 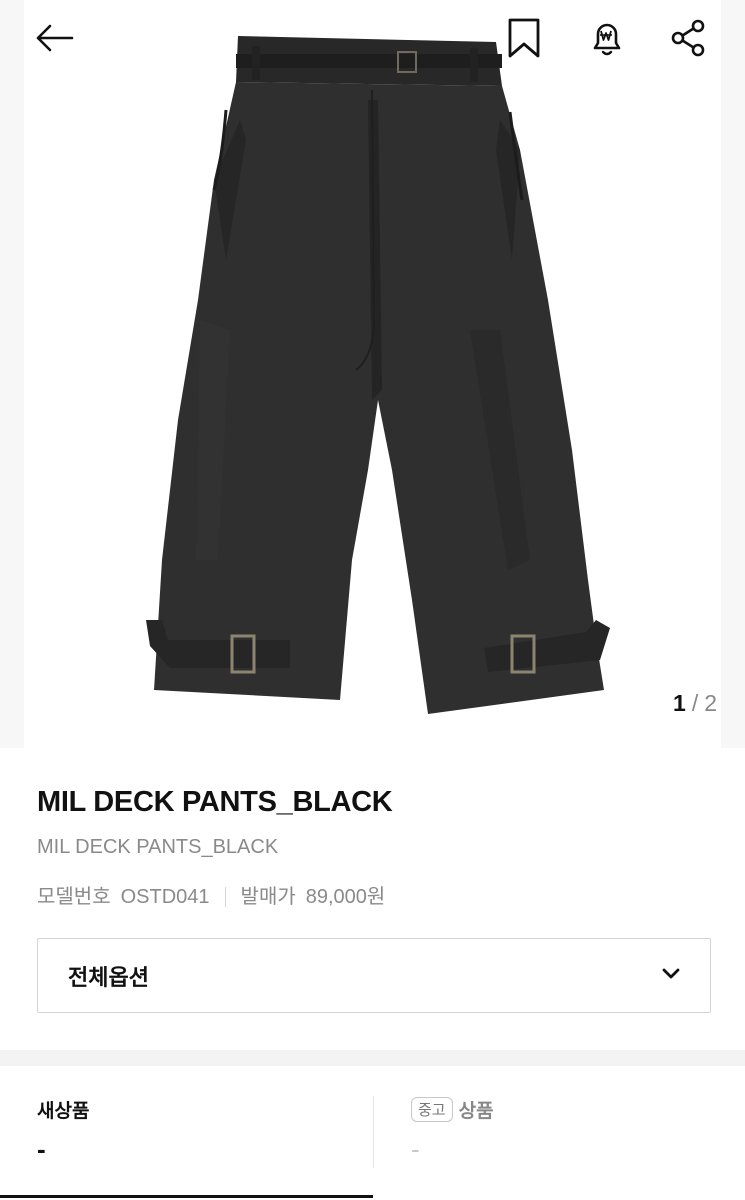 I want to click on release-price-label: 발매가, so click(x=268, y=897).